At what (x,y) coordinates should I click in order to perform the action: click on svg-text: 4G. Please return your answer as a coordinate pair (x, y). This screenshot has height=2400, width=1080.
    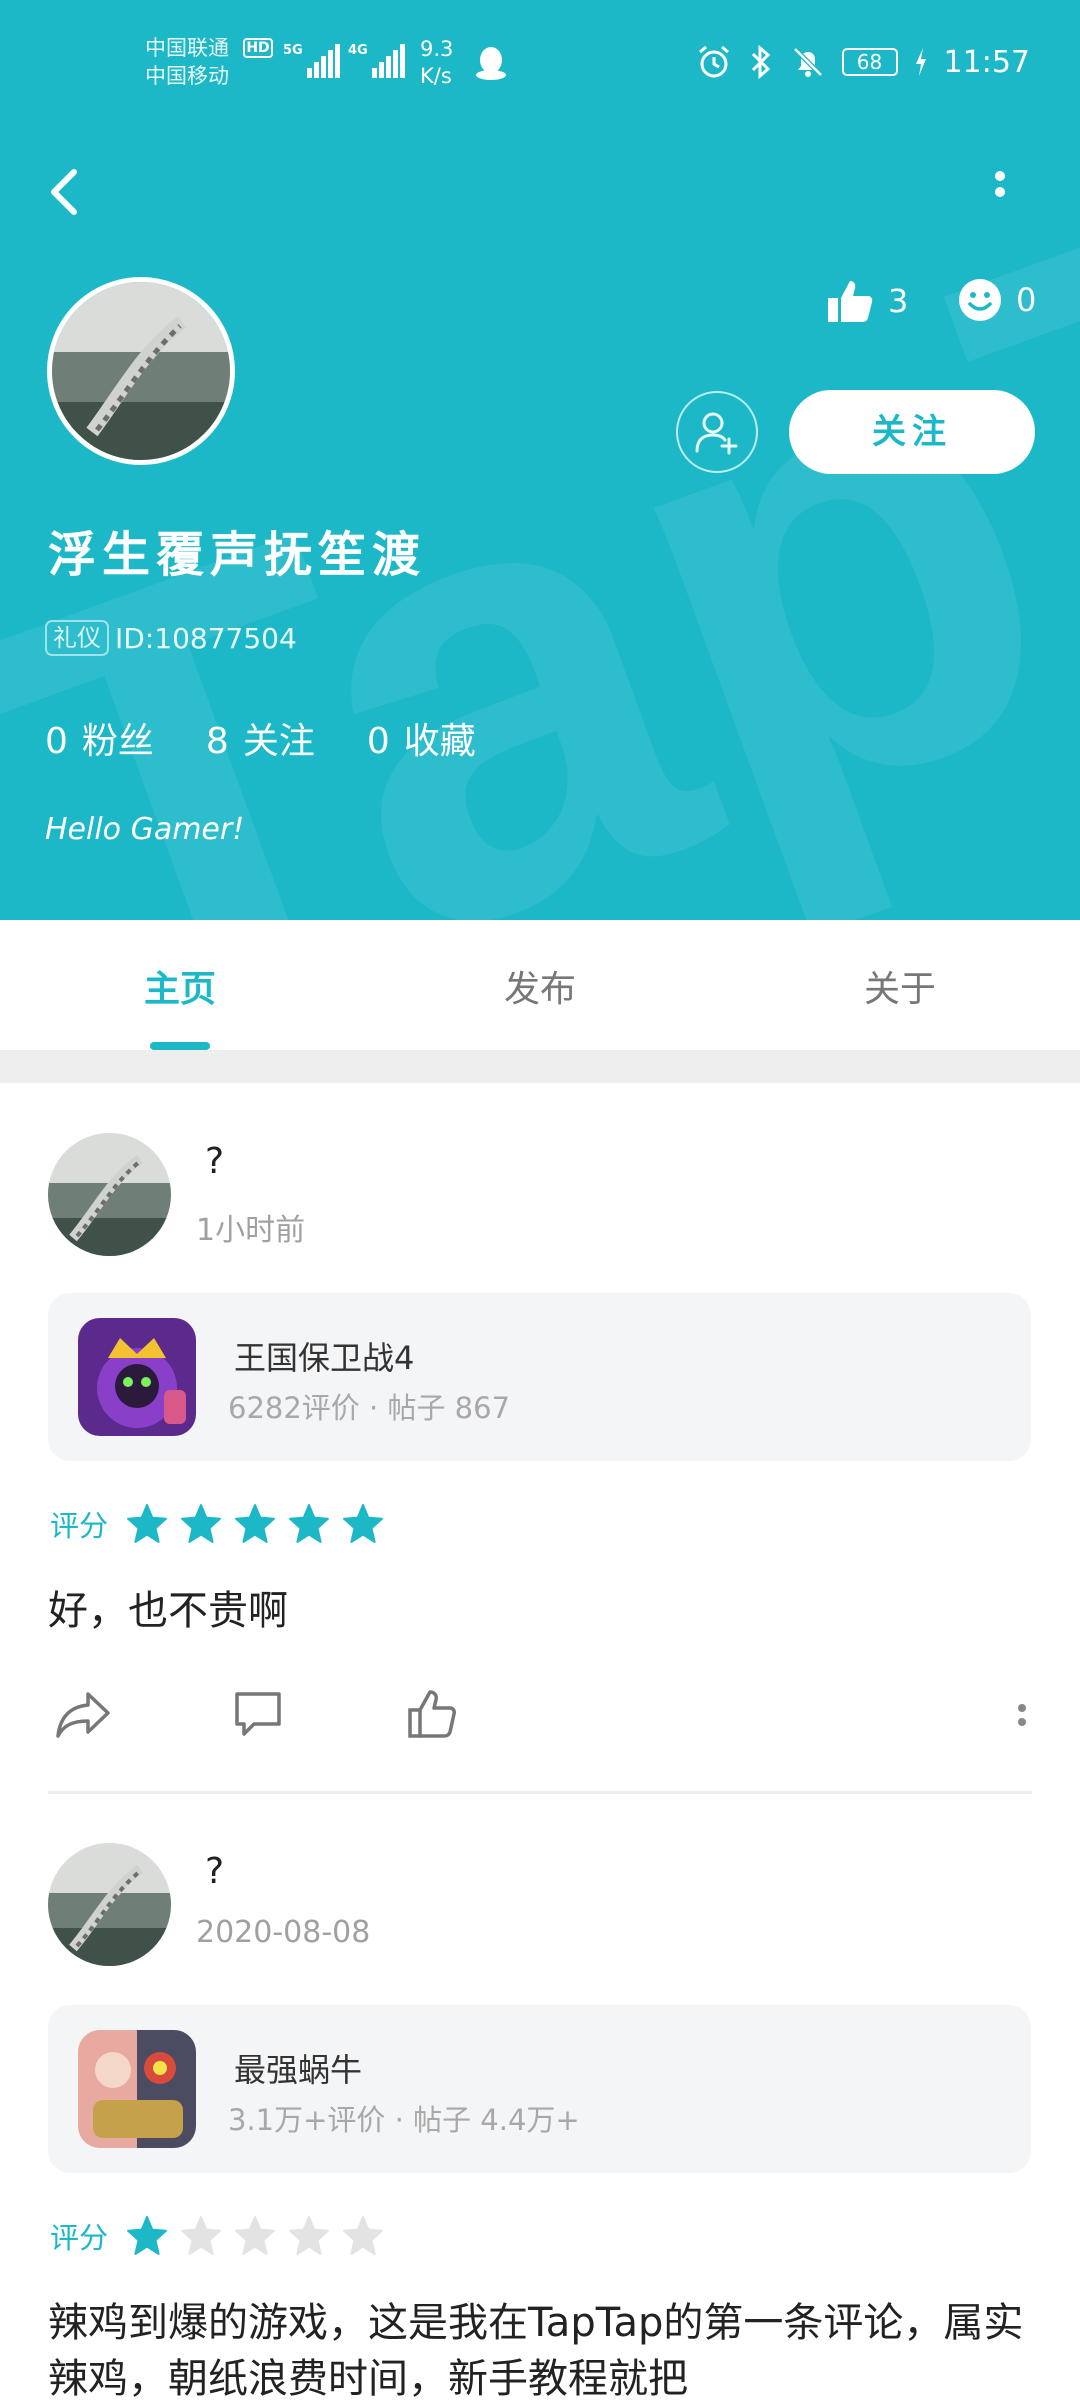
    Looking at the image, I should click on (358, 50).